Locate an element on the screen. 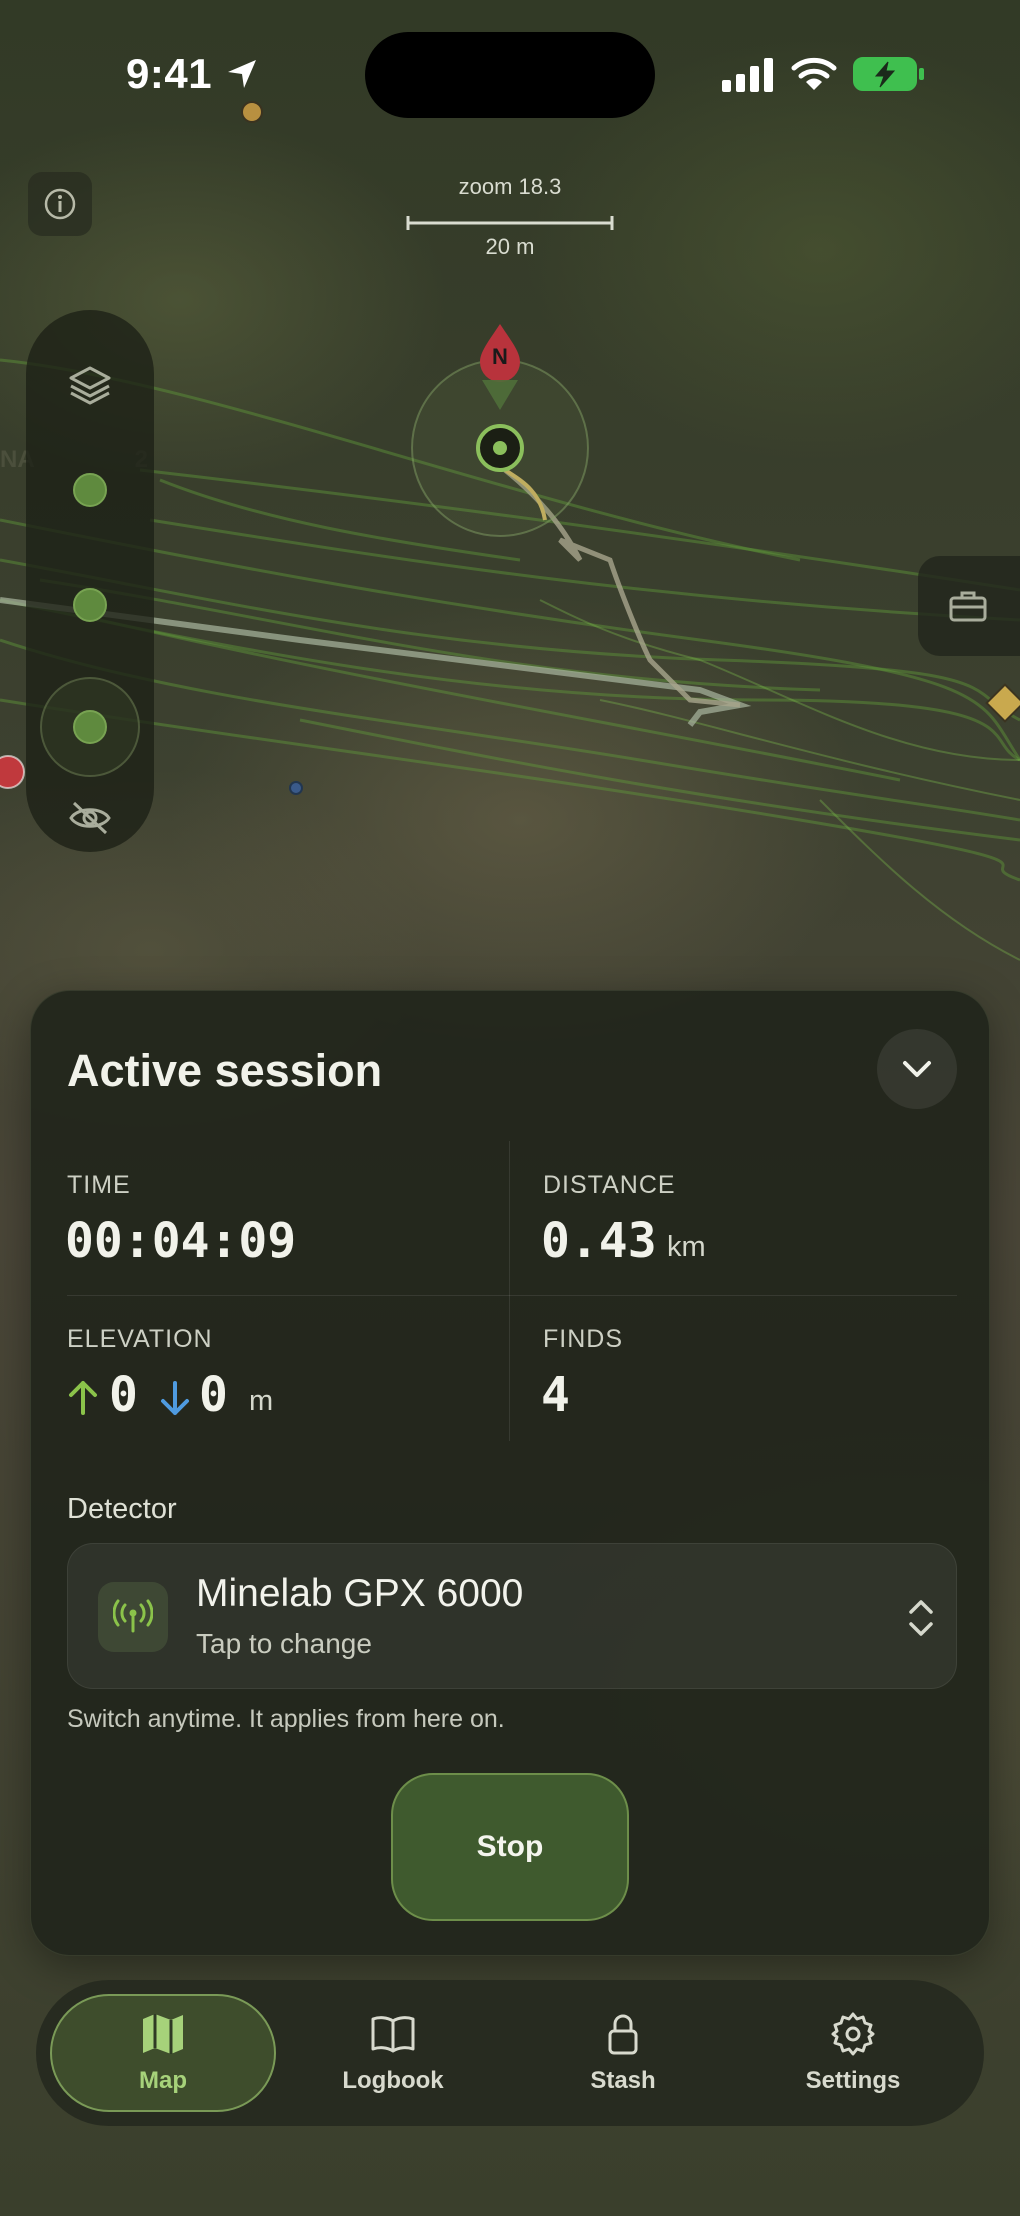  info-icon is located at coordinates (60, 204).